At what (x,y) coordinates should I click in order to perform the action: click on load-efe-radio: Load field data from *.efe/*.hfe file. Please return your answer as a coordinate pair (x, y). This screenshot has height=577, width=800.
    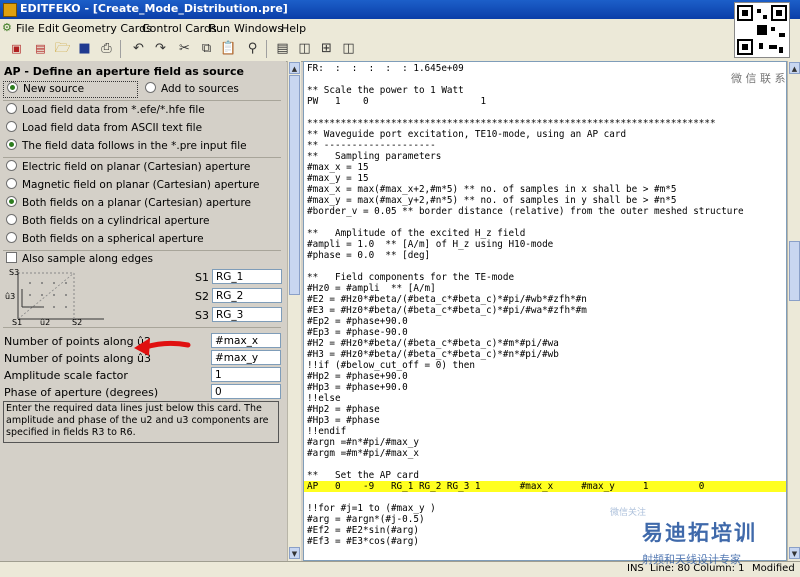
    Looking at the image, I should click on (142, 110).